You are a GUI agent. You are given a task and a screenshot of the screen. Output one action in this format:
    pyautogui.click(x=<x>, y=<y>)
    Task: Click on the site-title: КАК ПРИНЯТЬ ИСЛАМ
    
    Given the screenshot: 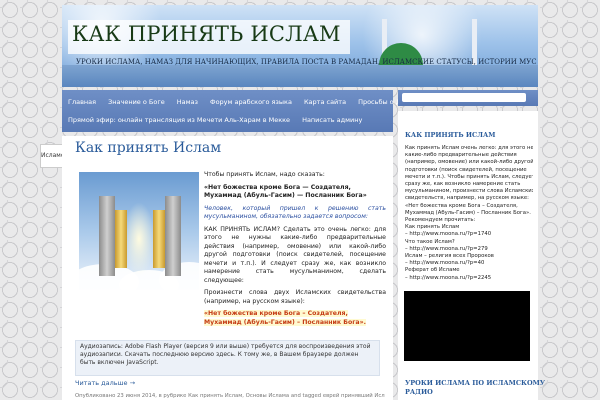 What is the action you would take?
    pyautogui.click(x=206, y=34)
    